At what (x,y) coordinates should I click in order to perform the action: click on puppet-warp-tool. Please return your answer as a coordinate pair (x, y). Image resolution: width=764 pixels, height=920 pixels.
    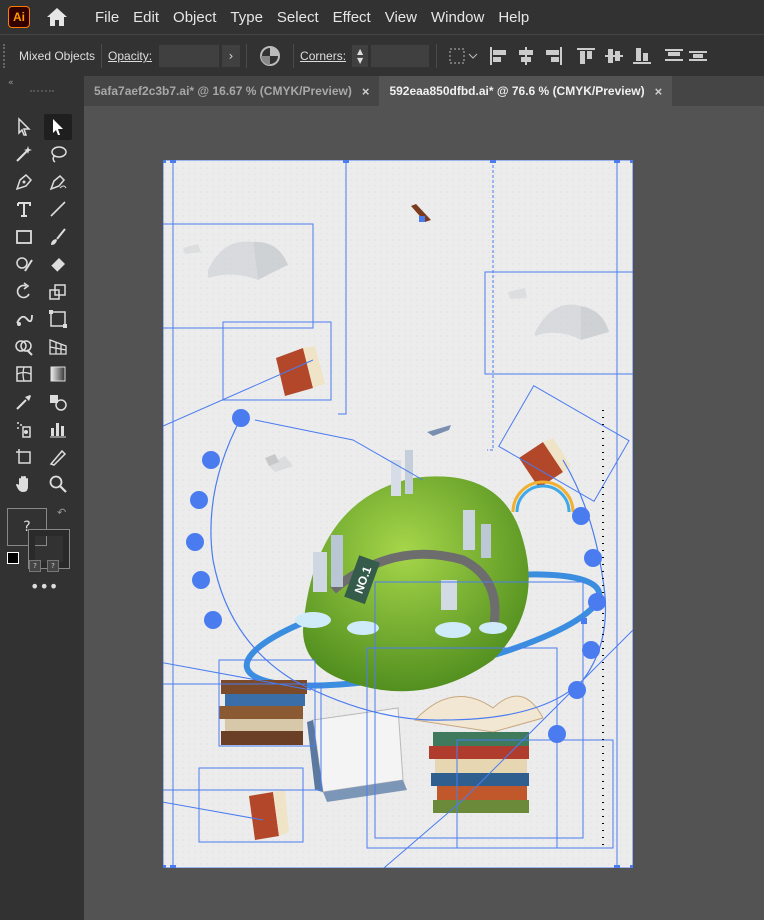
    Looking at the image, I should click on (24, 319).